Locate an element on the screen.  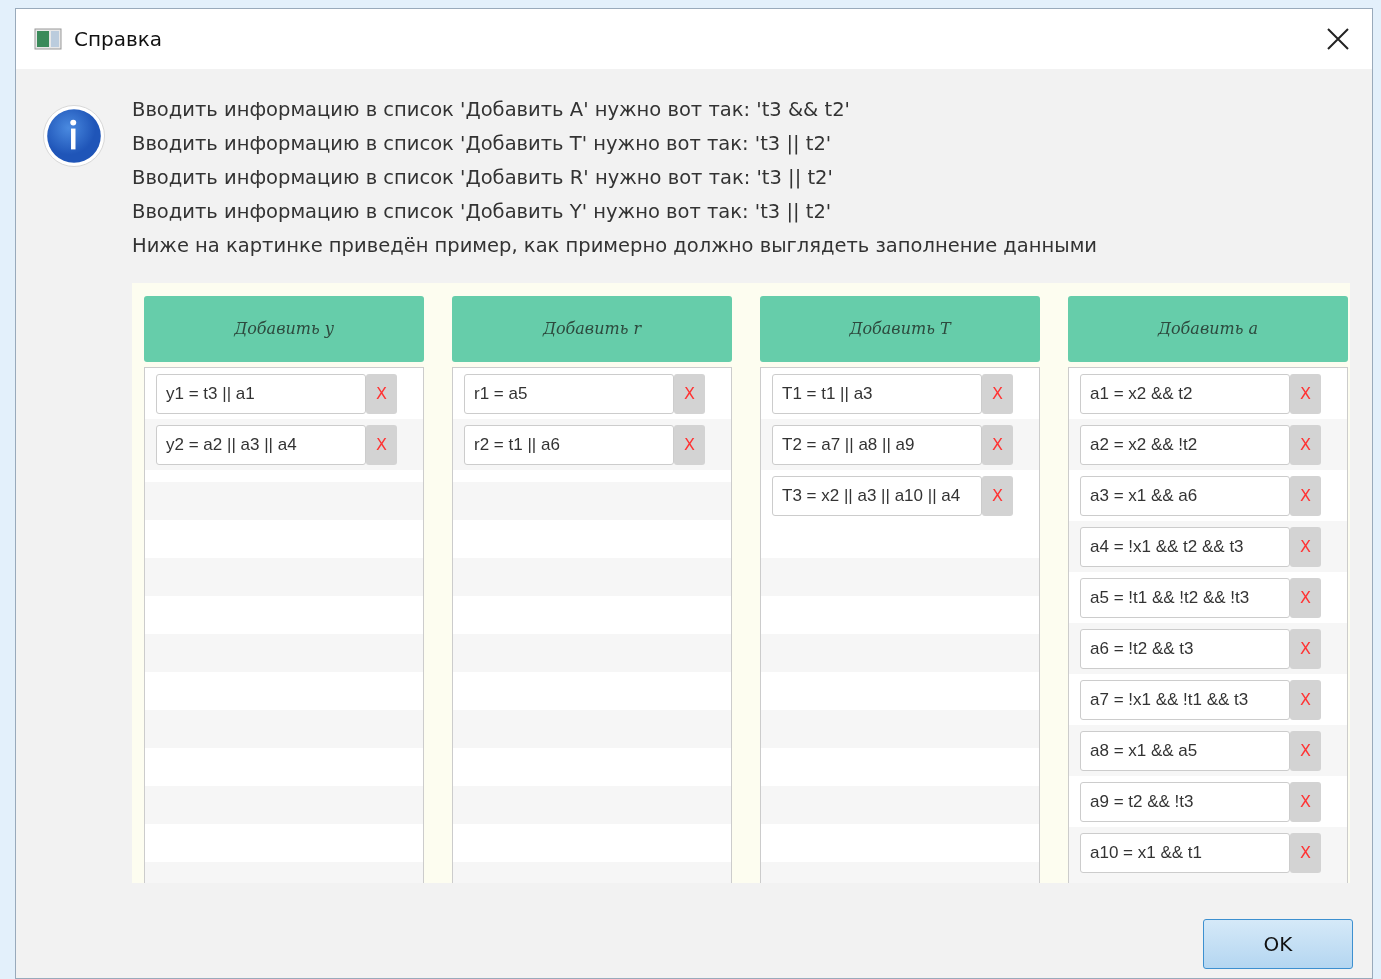
entry-field: a10 = x1 && t1 is located at coordinates (1185, 852).